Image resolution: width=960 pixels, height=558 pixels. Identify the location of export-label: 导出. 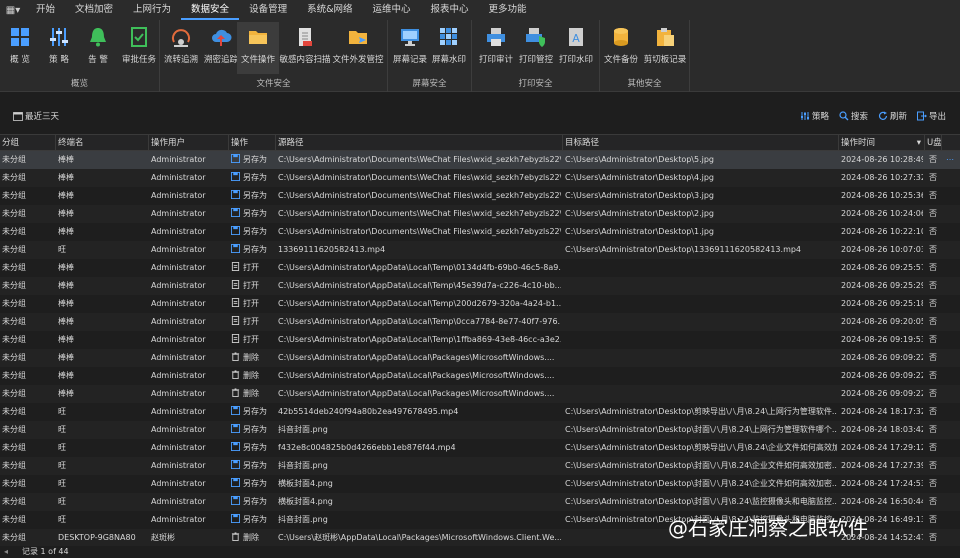
(937, 117).